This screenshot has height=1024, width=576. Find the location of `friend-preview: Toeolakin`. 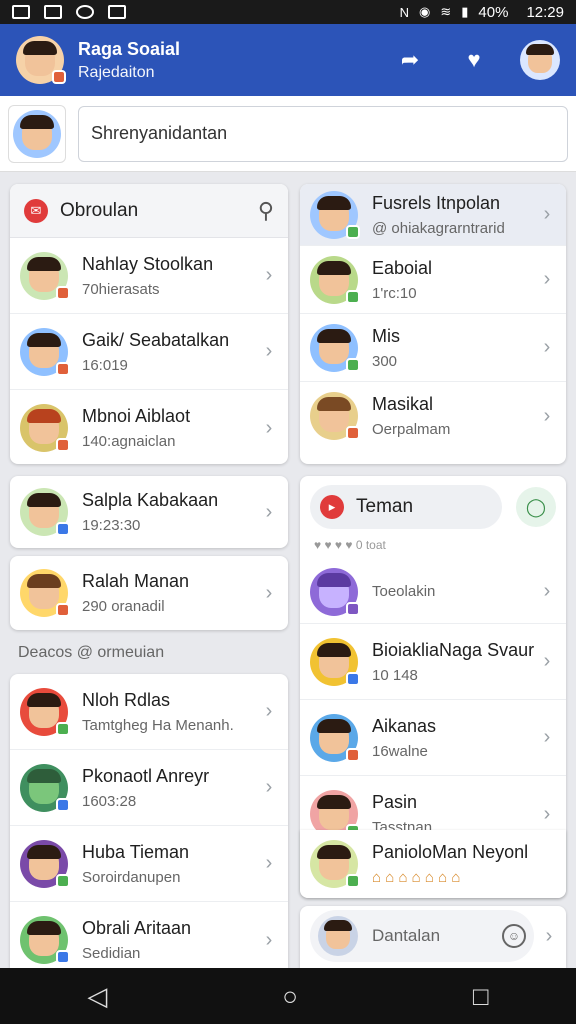

friend-preview: Toeolakin is located at coordinates (404, 591).